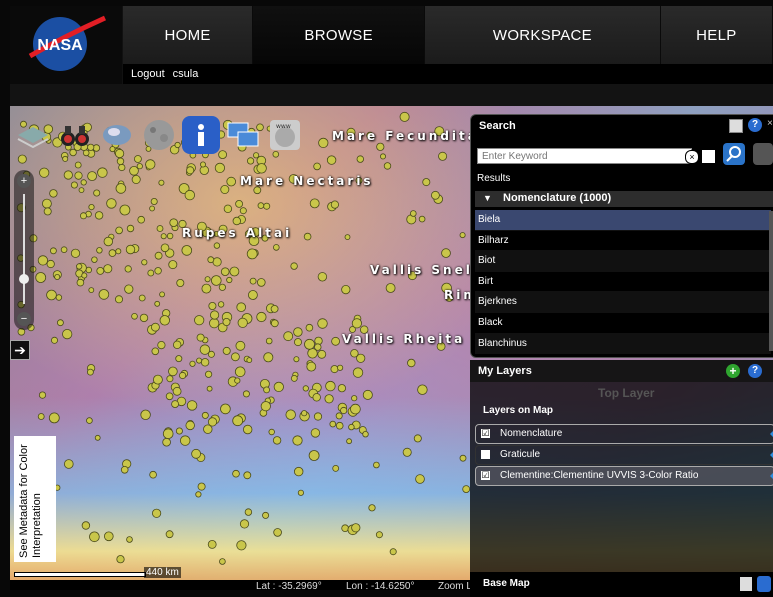 The height and width of the screenshot is (597, 773). I want to click on zoom-in-button: +, so click(24, 181).